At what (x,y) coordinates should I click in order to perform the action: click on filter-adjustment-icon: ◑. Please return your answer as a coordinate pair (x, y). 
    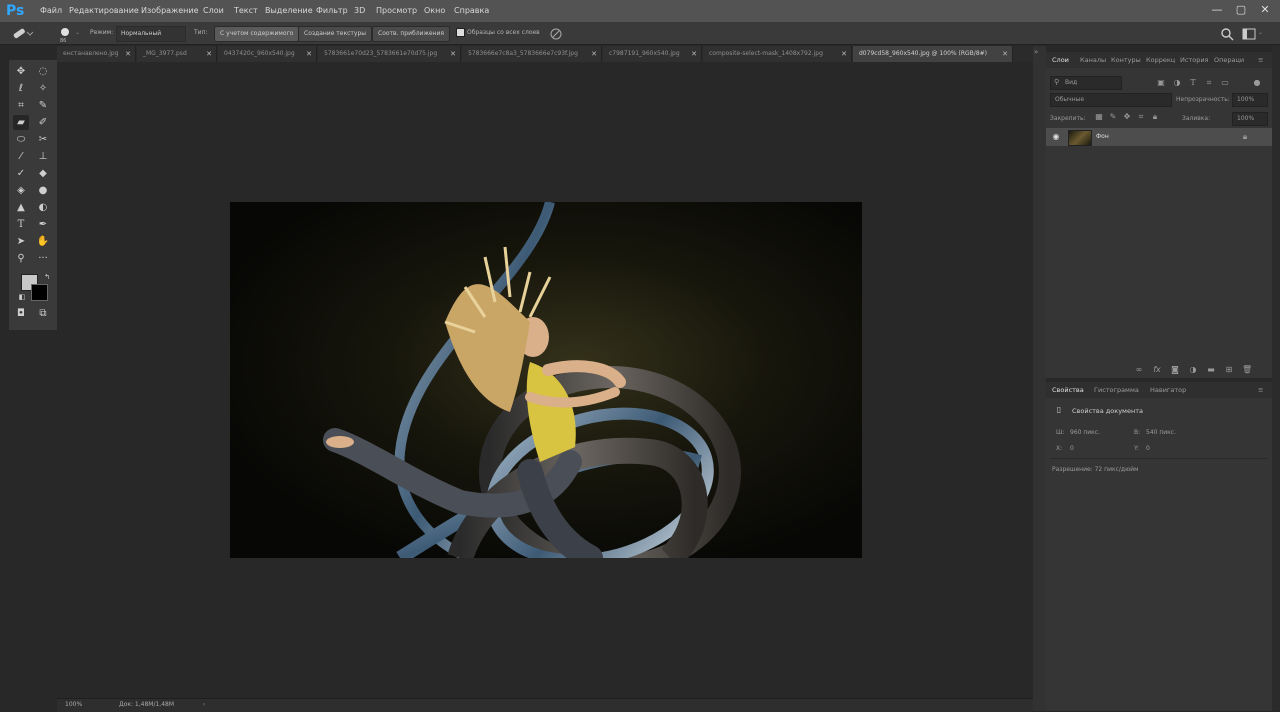
    Looking at the image, I should click on (1177, 83).